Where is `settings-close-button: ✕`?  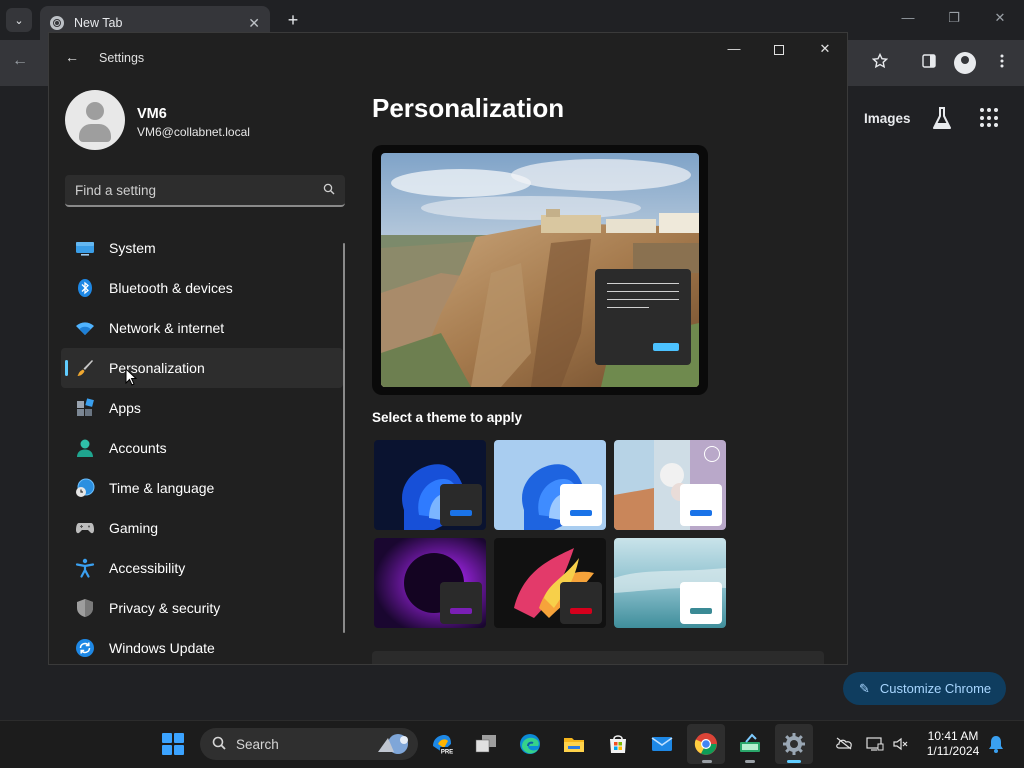 settings-close-button: ✕ is located at coordinates (825, 49).